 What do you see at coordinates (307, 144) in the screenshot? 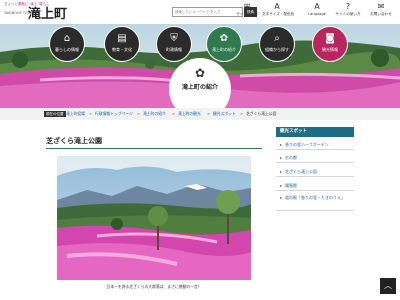
I see `sidebar-item-label: 香りの里ハーブガーデン` at bounding box center [307, 144].